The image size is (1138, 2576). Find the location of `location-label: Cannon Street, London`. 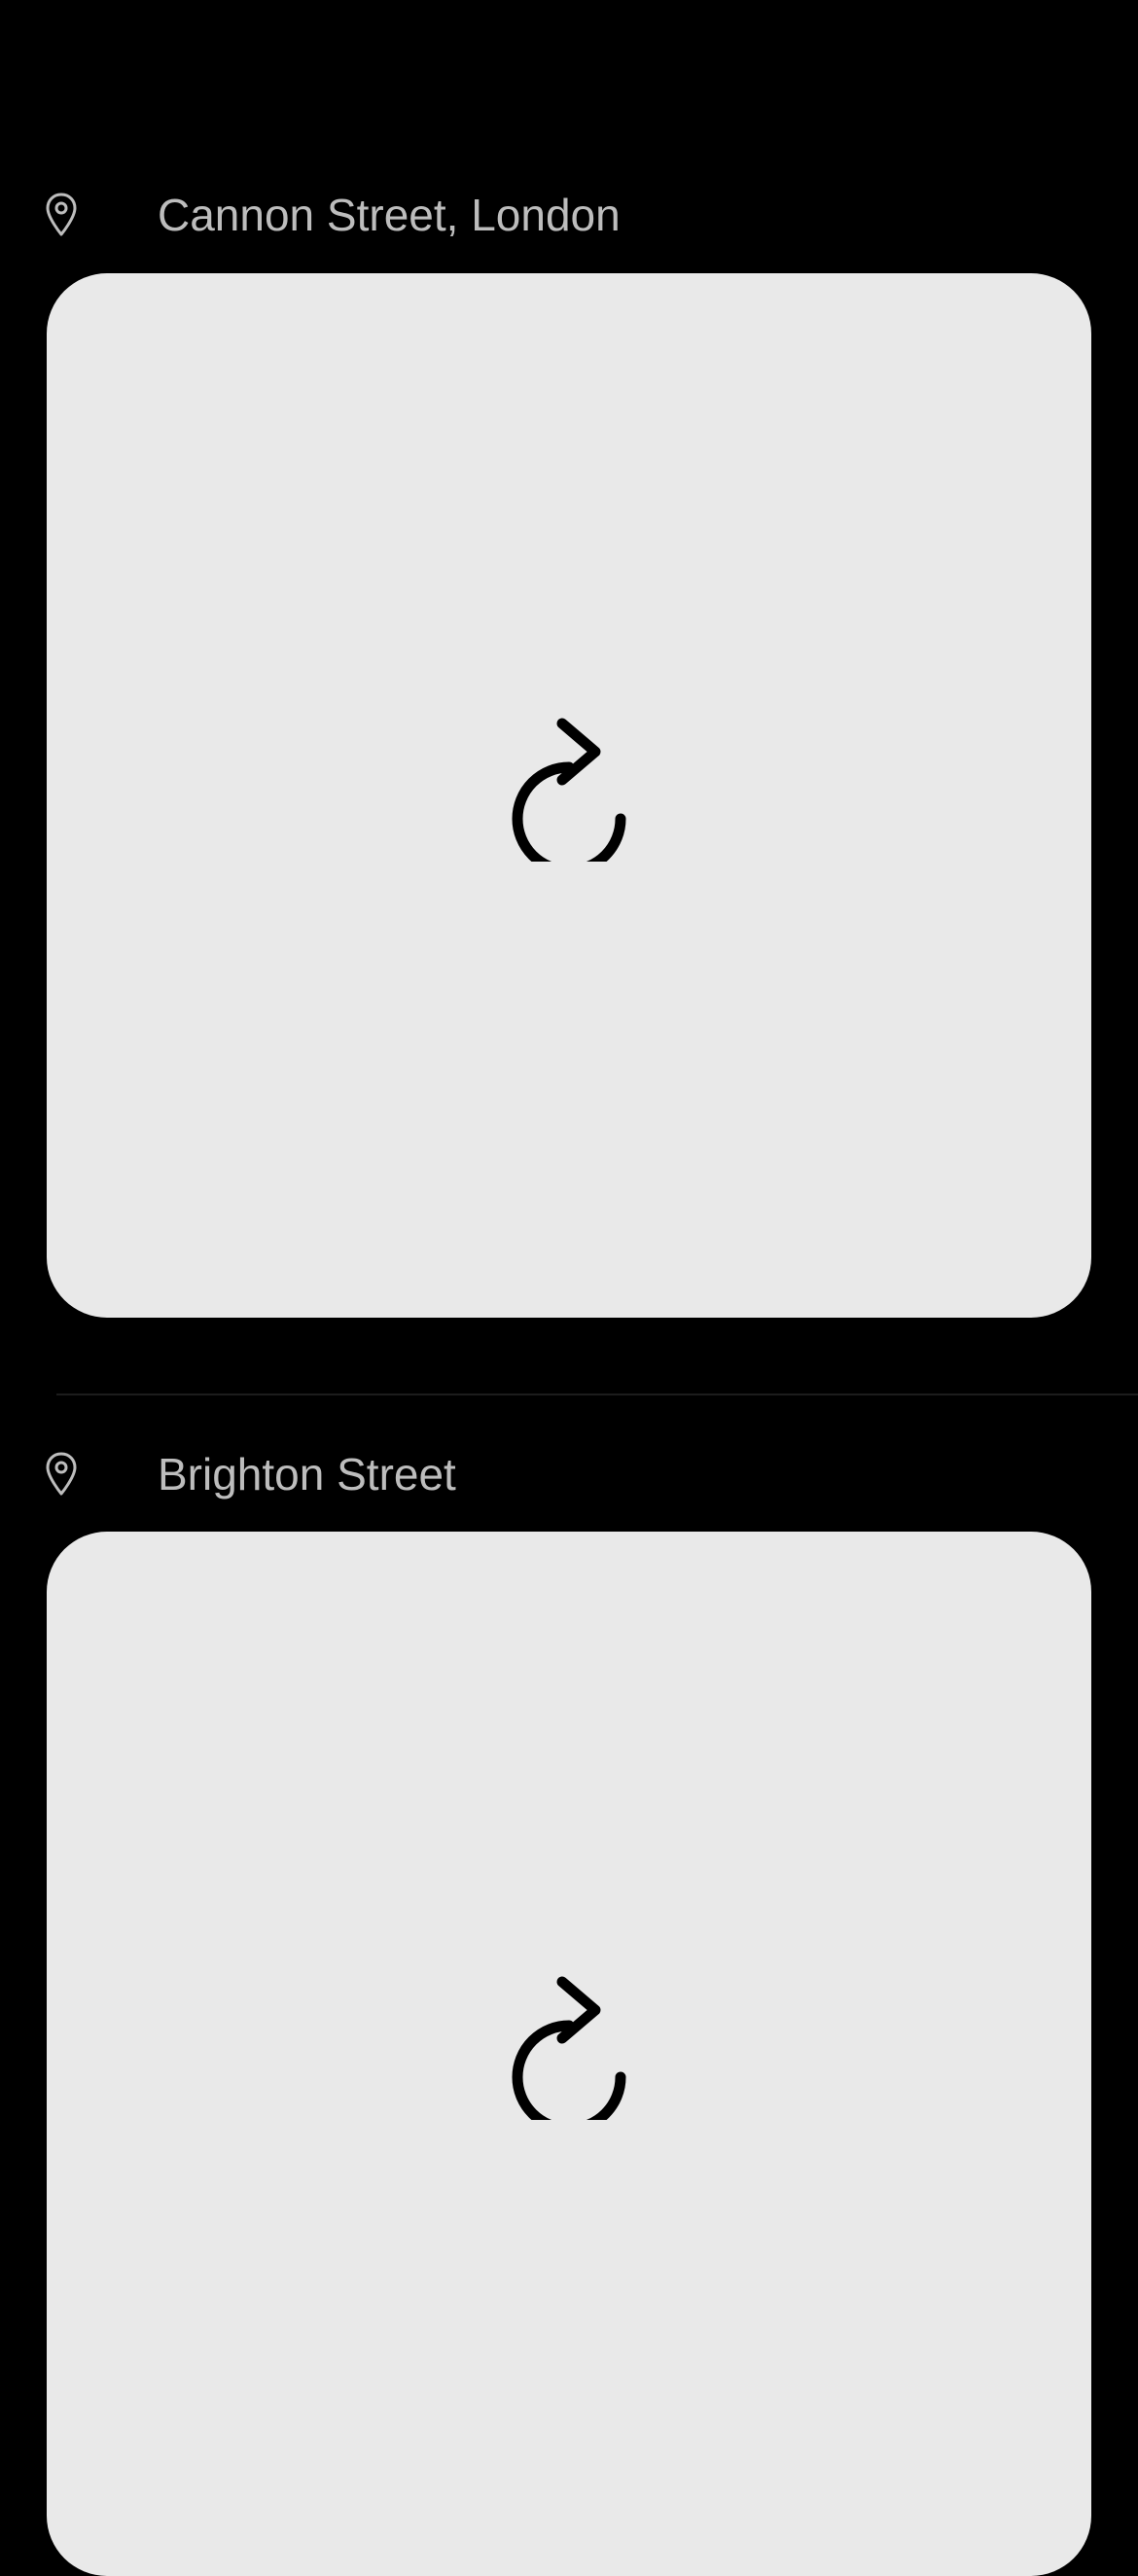

location-label: Cannon Street, London is located at coordinates (389, 215).